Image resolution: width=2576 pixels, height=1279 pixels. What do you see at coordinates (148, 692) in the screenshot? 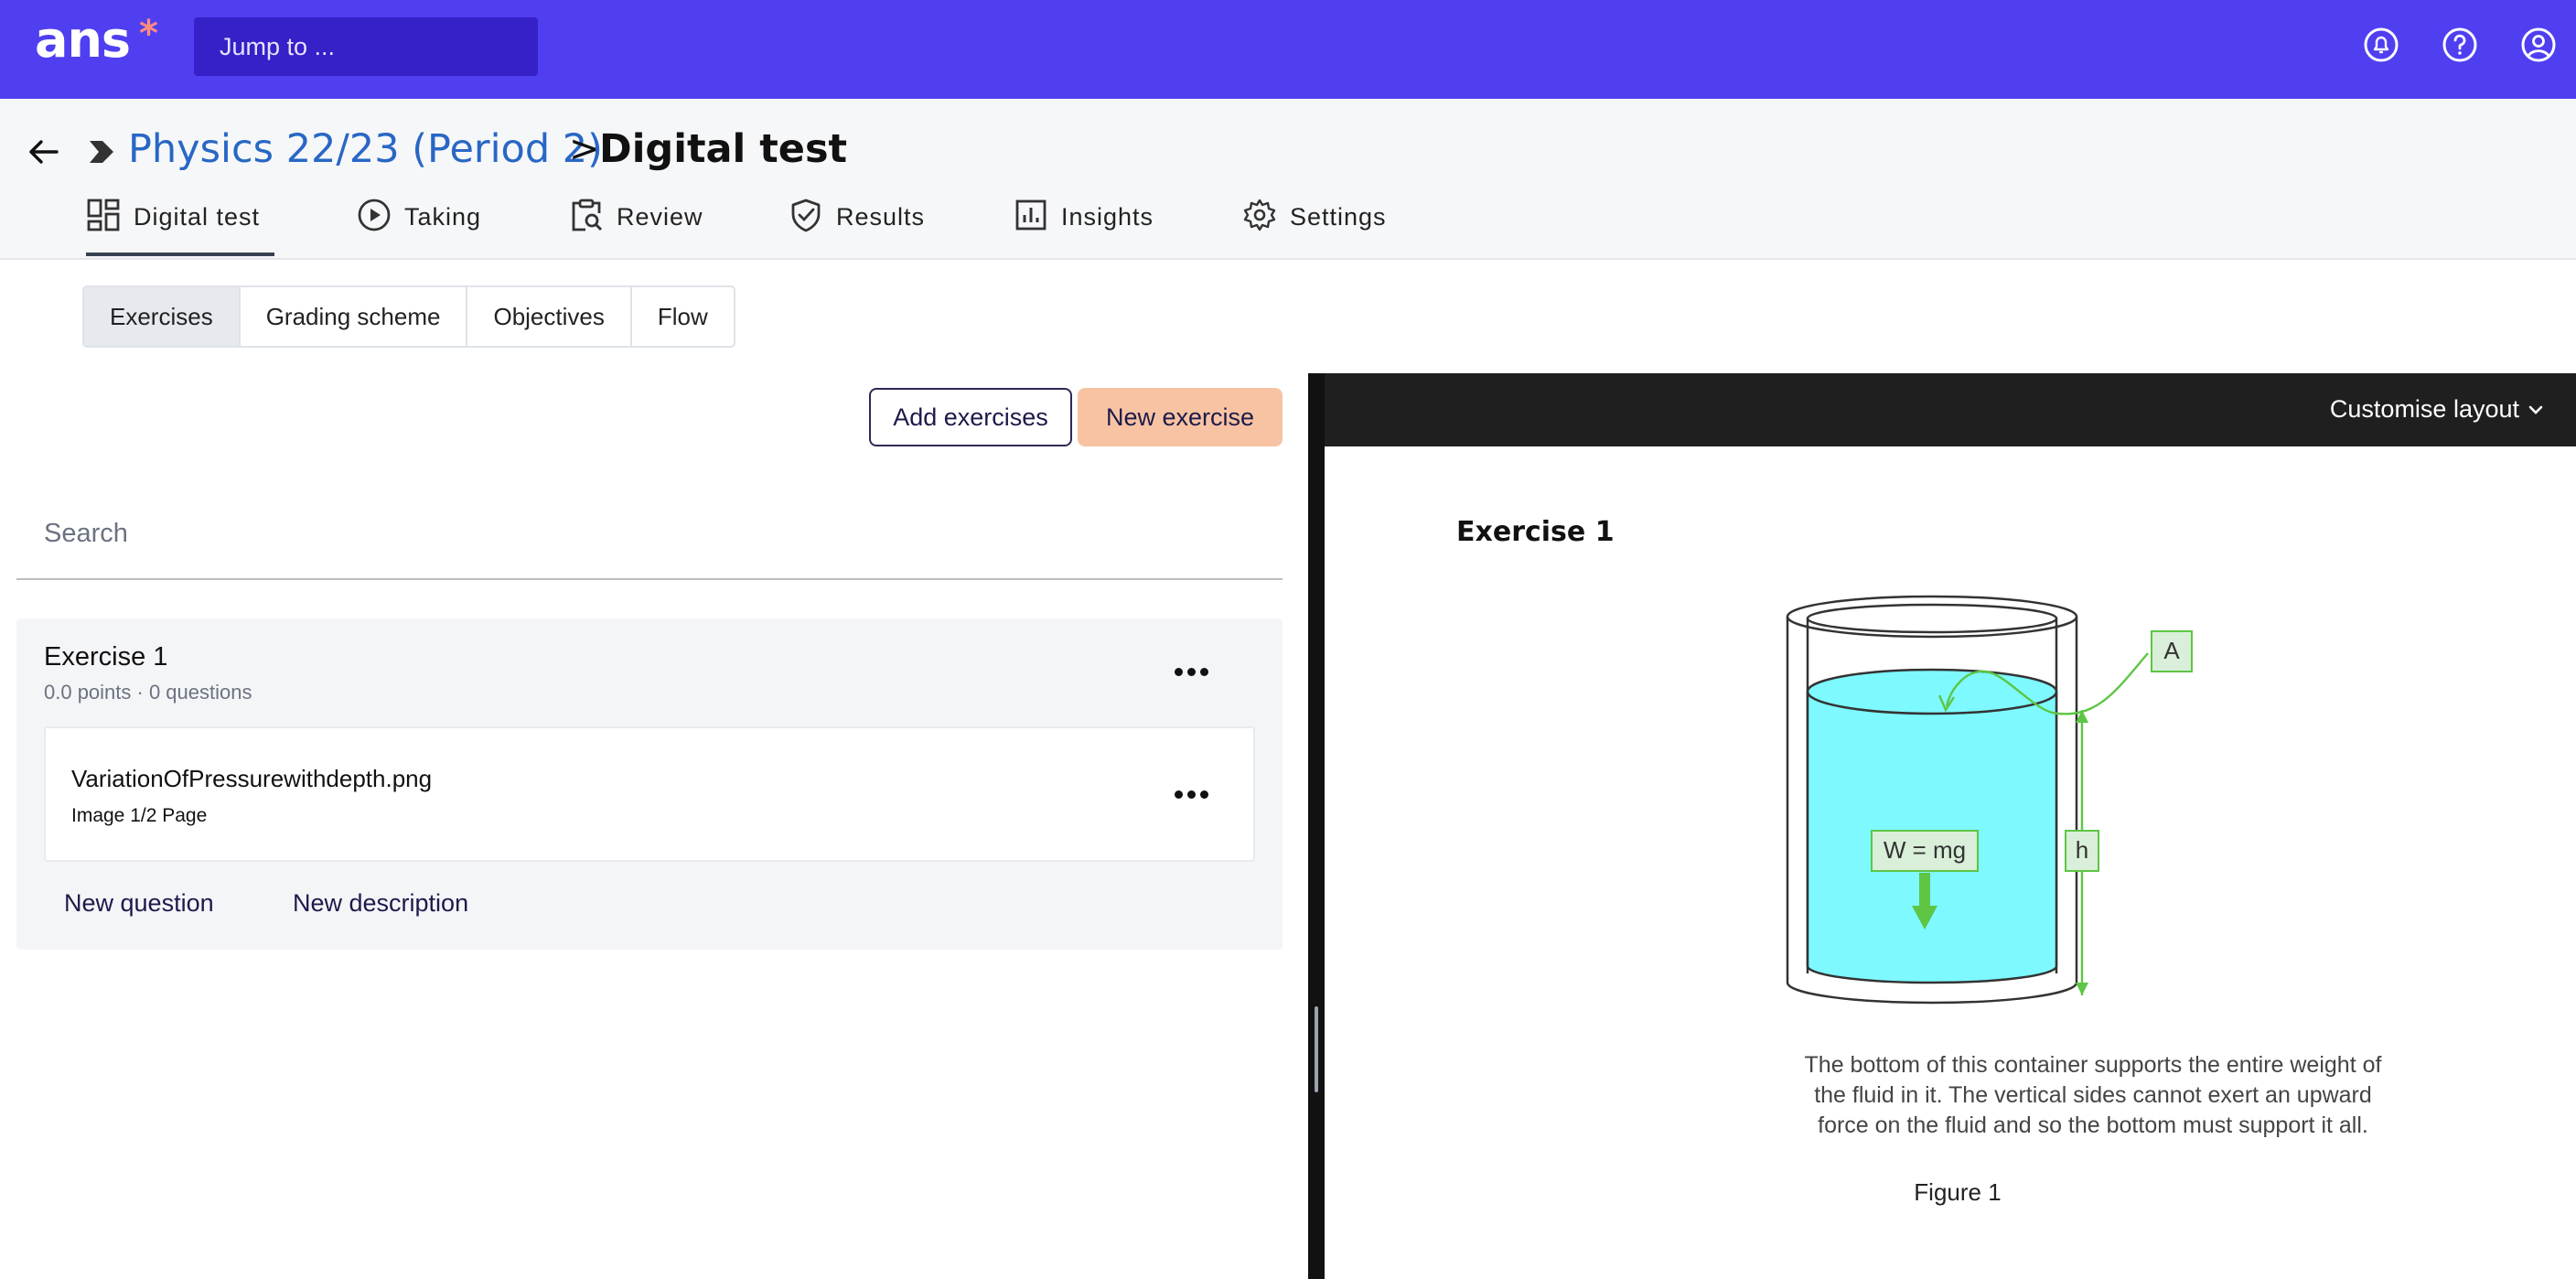
I see `exercise-meta: 0.0 points · 0 questions` at bounding box center [148, 692].